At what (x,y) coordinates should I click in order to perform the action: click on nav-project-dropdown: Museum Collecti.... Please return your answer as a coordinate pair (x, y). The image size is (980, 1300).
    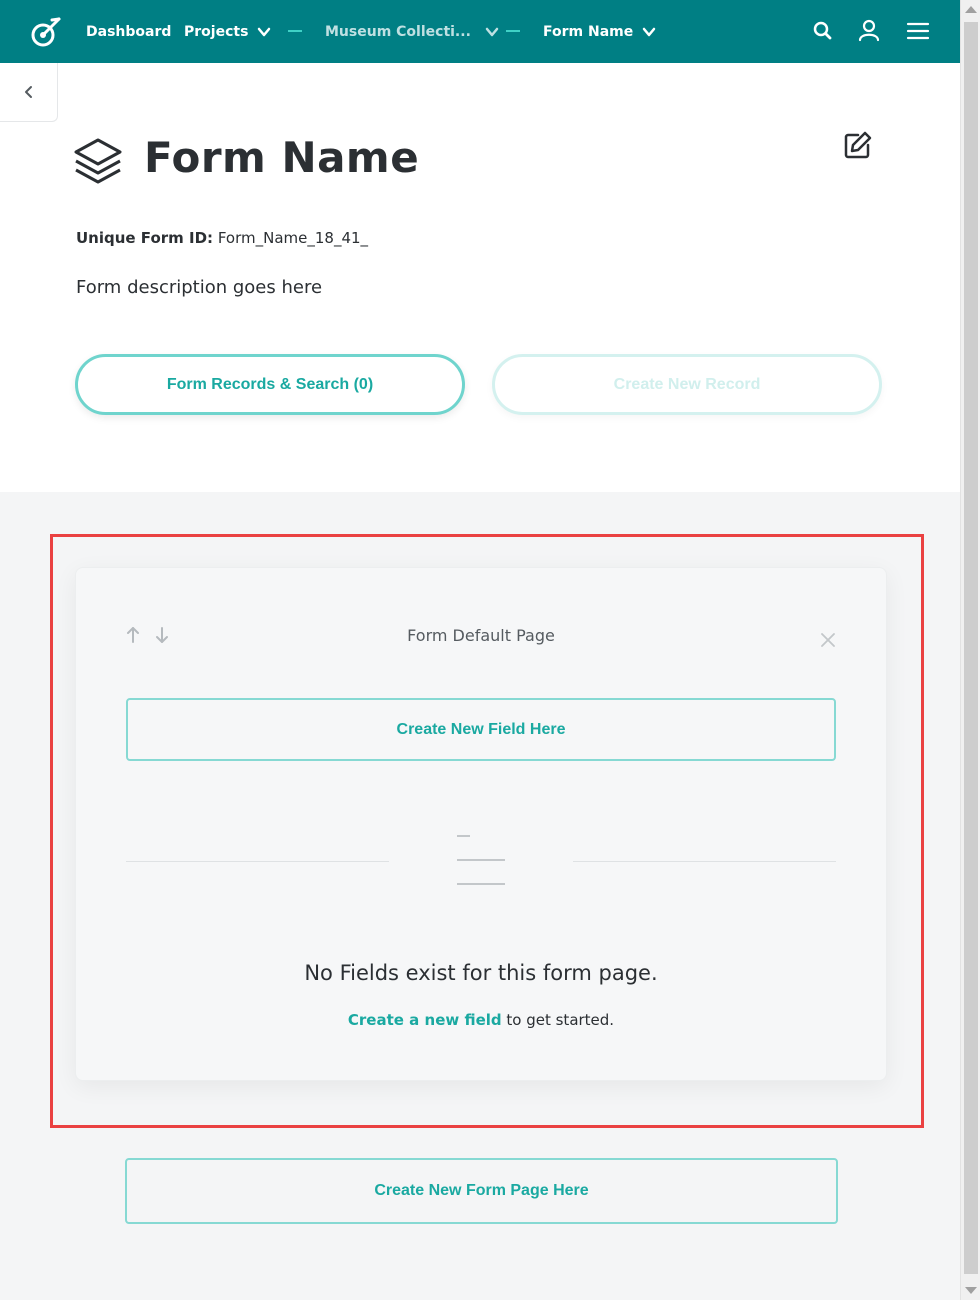
    Looking at the image, I should click on (412, 31).